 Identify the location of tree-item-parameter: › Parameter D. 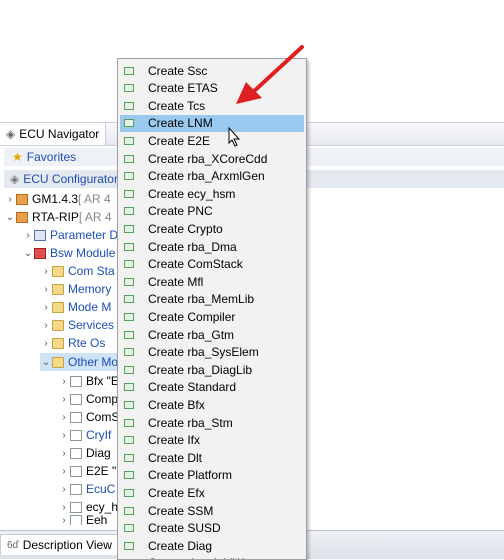
(70, 235).